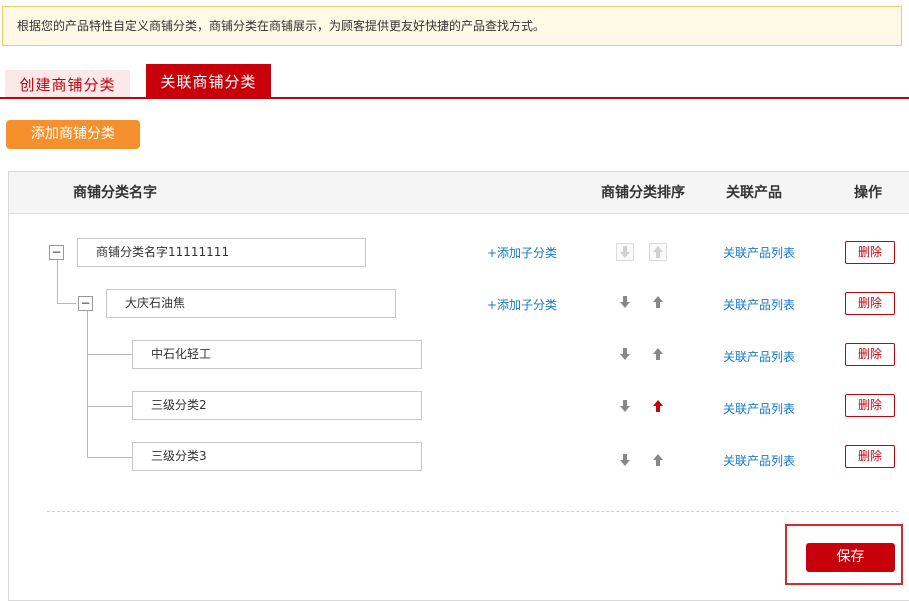 The height and width of the screenshot is (601, 909). Describe the element at coordinates (277, 405) in the screenshot. I see `category-name-input: 三级分类2` at that location.